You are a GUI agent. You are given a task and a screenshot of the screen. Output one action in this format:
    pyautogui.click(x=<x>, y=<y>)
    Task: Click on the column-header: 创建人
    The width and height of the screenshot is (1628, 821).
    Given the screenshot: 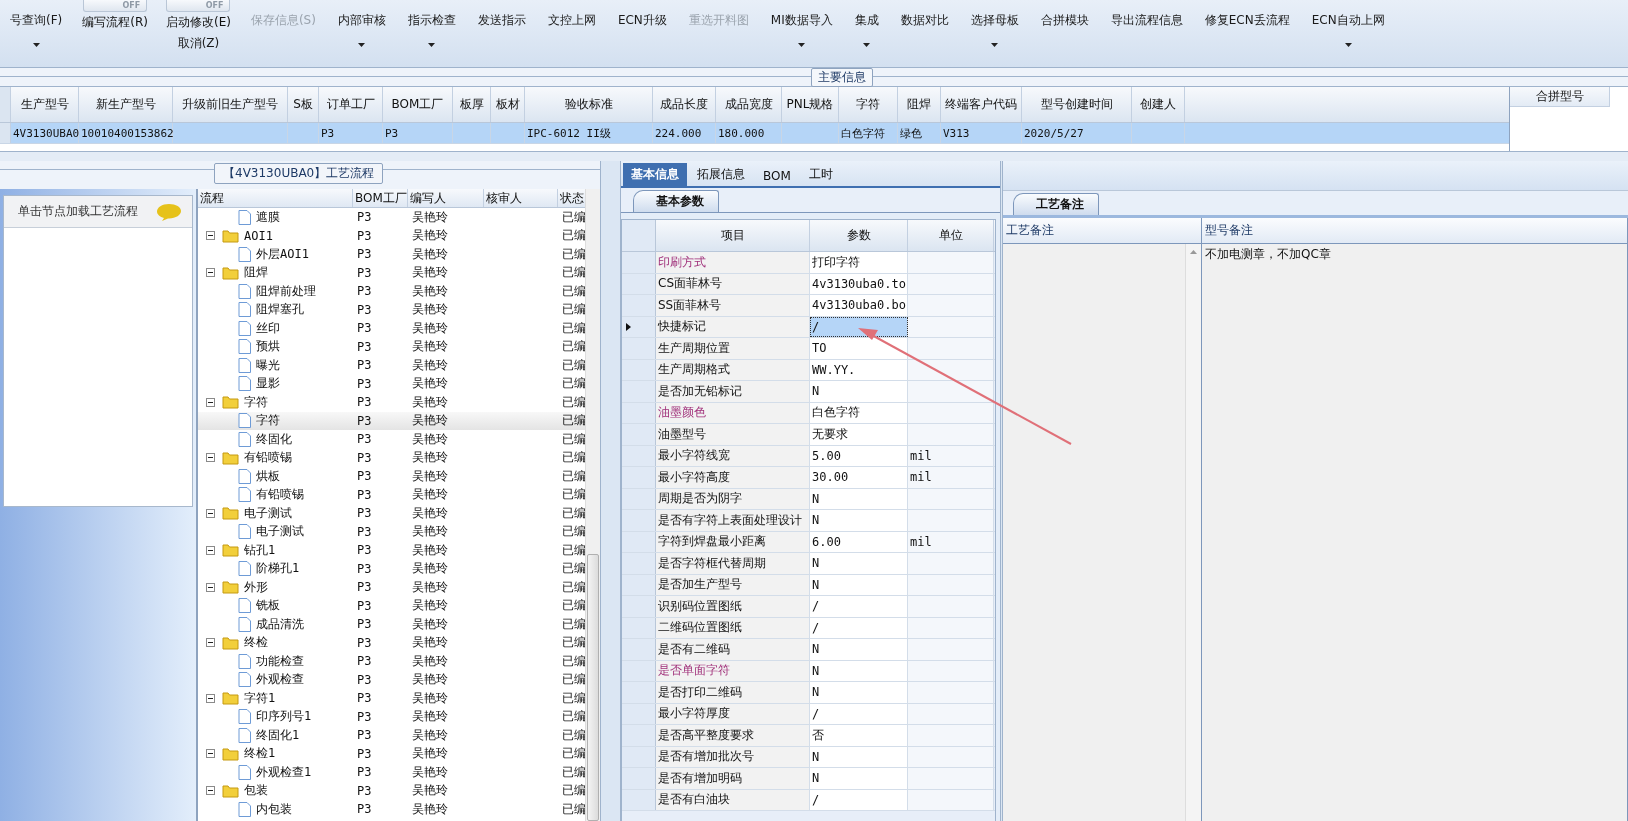 What is the action you would take?
    pyautogui.click(x=1158, y=104)
    